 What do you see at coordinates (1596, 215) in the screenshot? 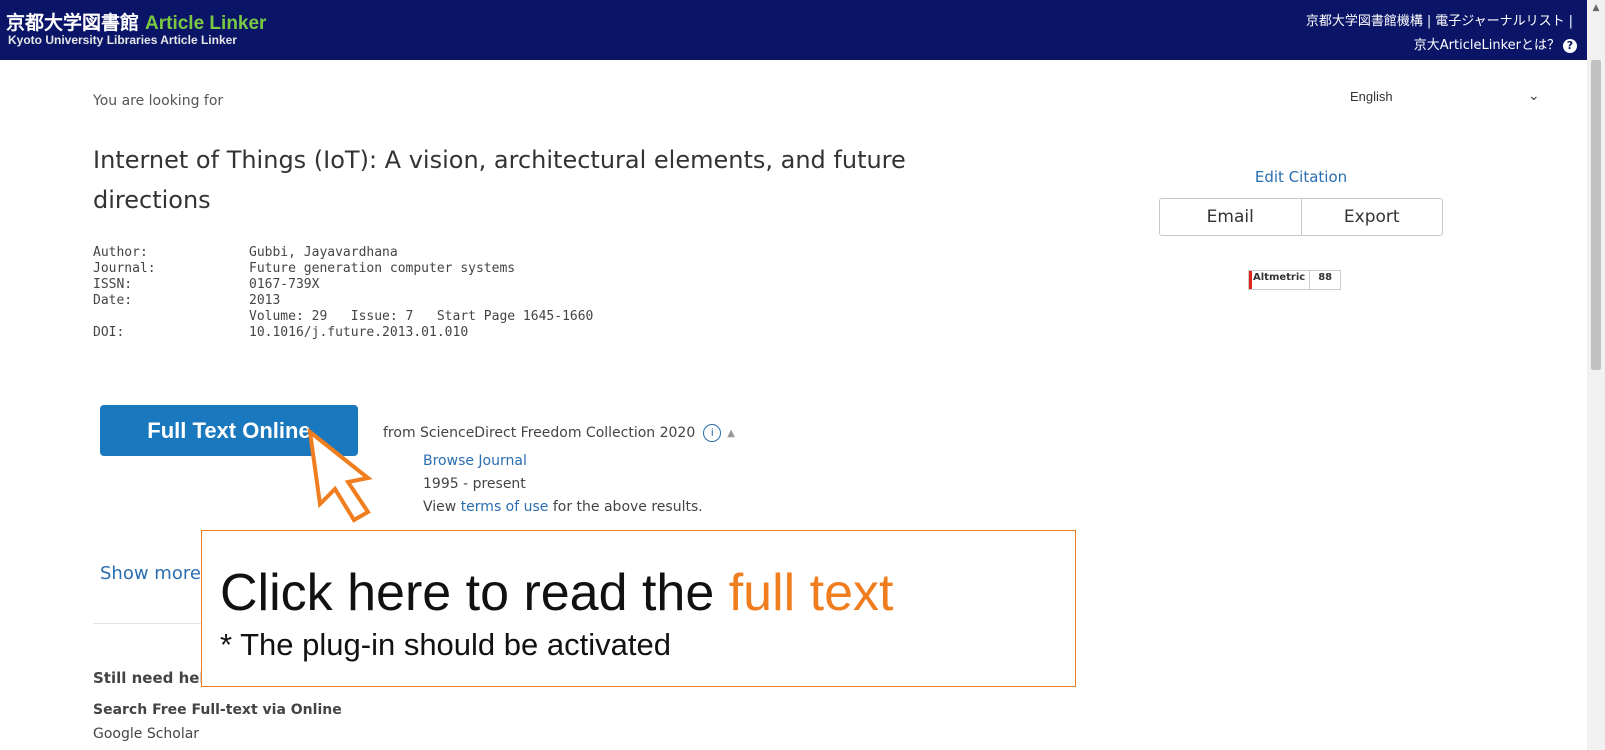
I see `scroll-thumb` at bounding box center [1596, 215].